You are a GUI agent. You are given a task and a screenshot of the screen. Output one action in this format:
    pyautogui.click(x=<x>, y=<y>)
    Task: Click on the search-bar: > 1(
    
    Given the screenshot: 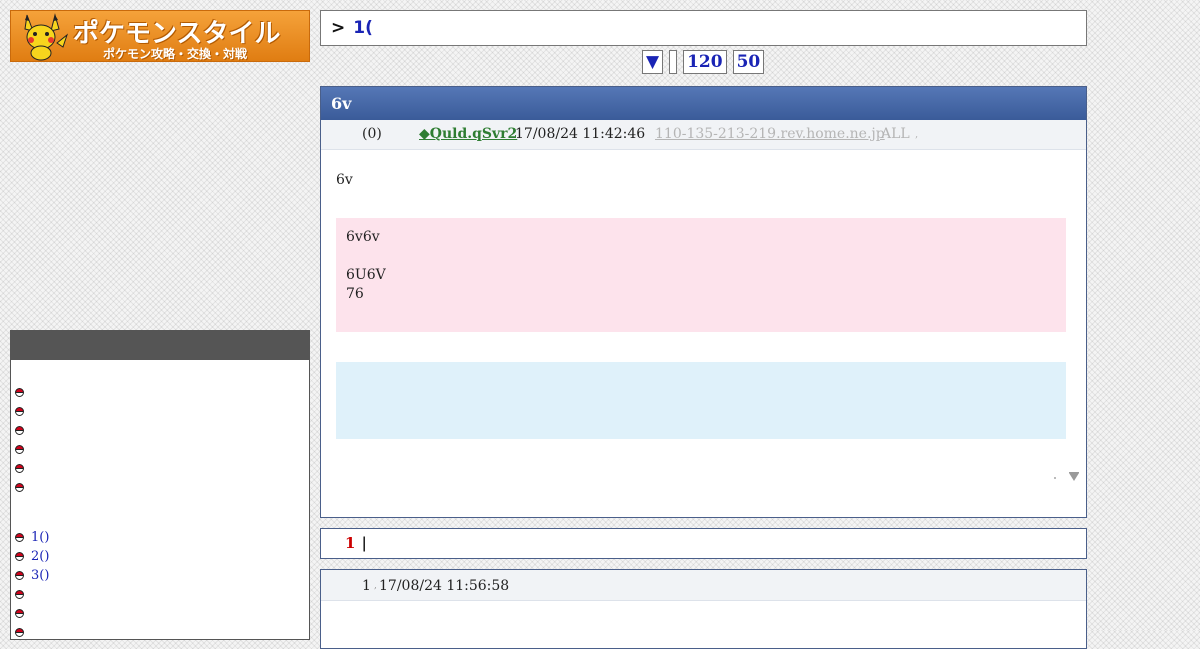 What is the action you would take?
    pyautogui.click(x=703, y=28)
    